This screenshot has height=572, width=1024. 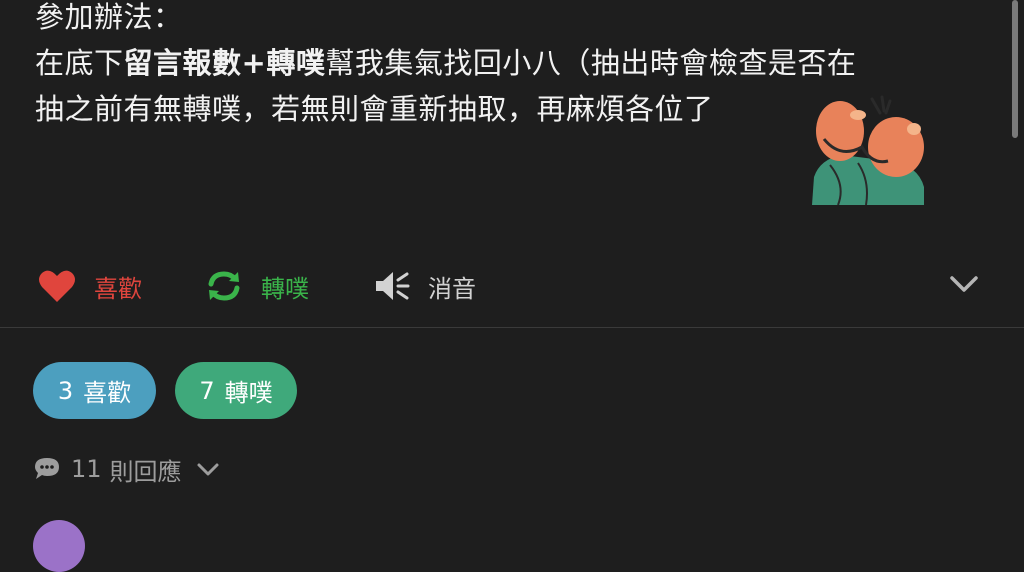 I want to click on responses-toggle: 11 則回應, so click(x=126, y=469).